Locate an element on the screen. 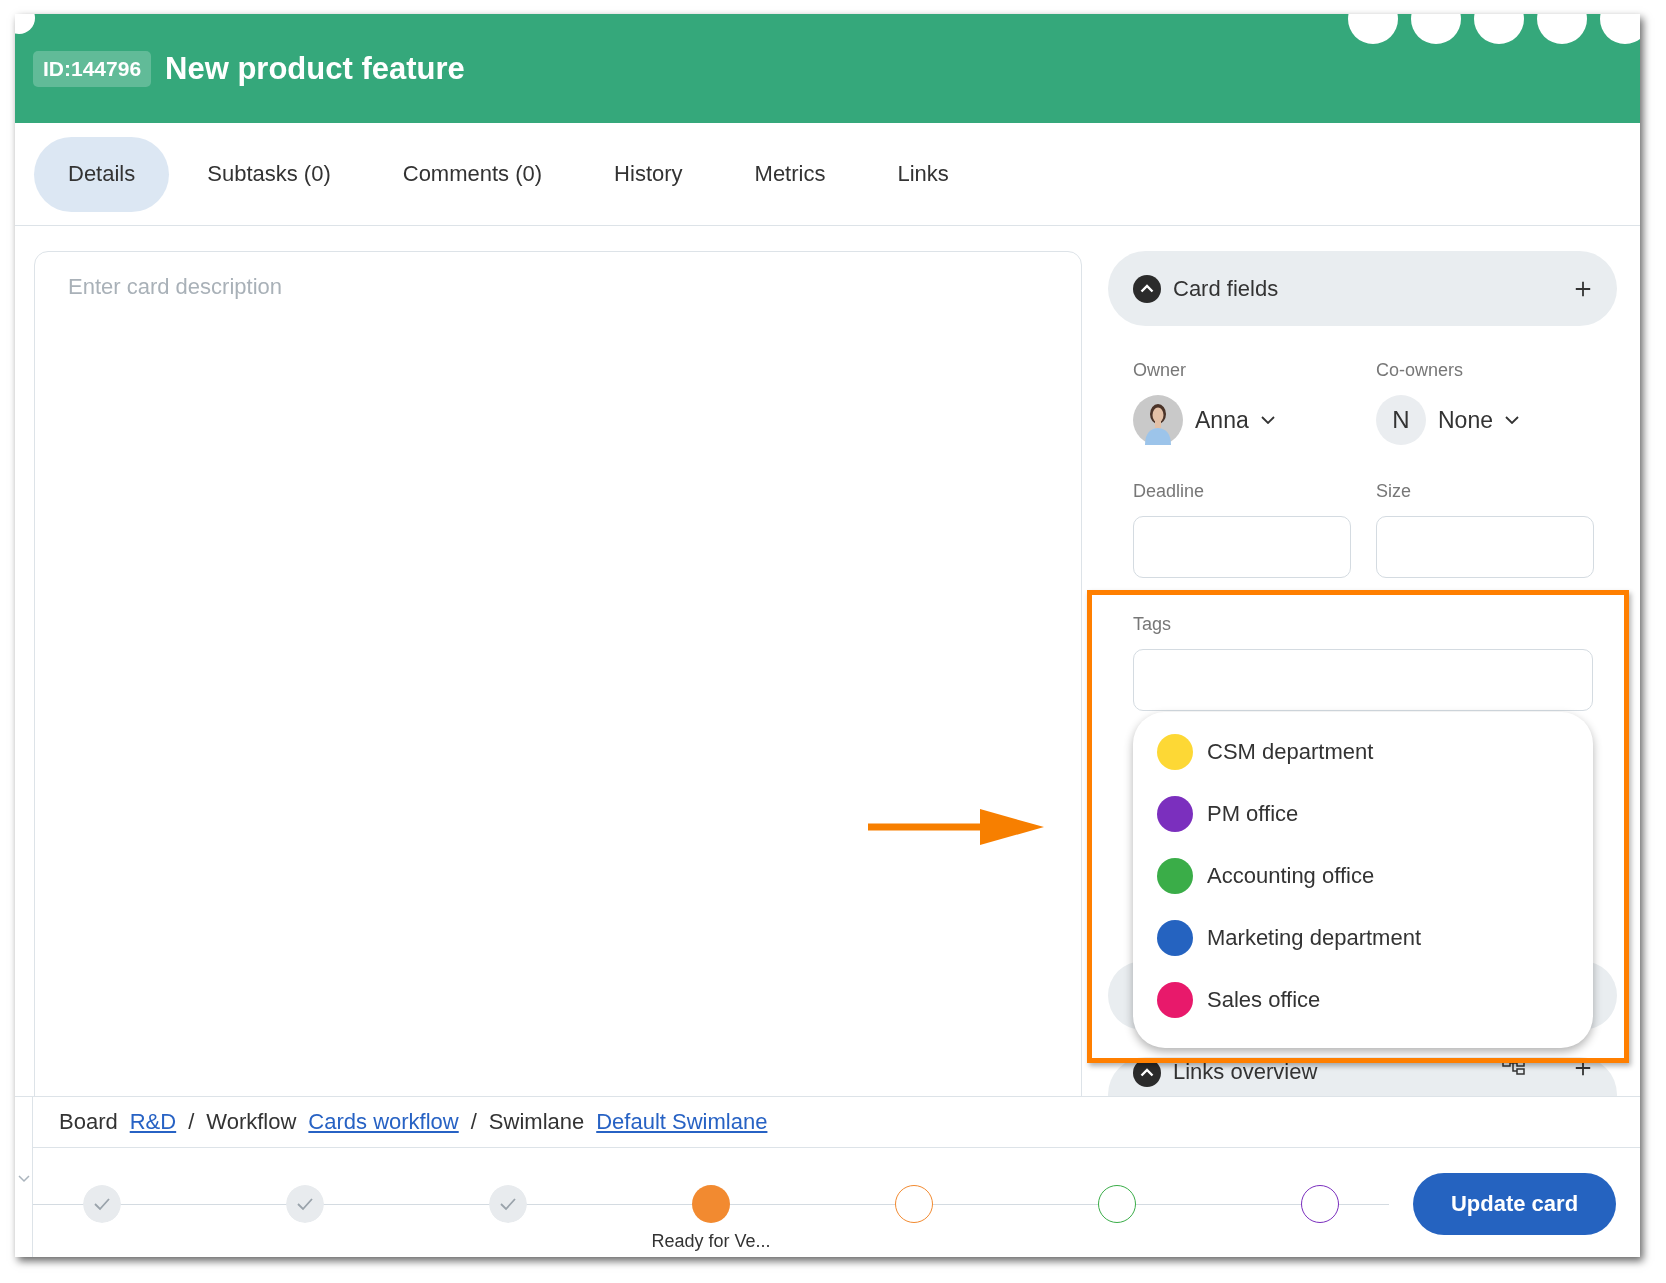 This screenshot has width=1666, height=1283. breadcrumb-link: Cards workflow is located at coordinates (383, 1122).